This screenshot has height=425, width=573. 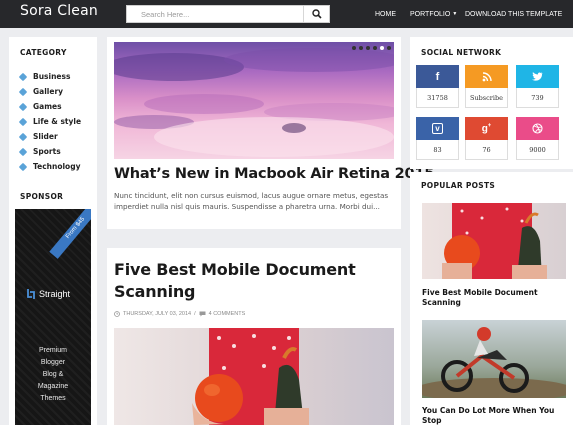 I want to click on ad-copy-line: Premium, so click(x=52, y=350).